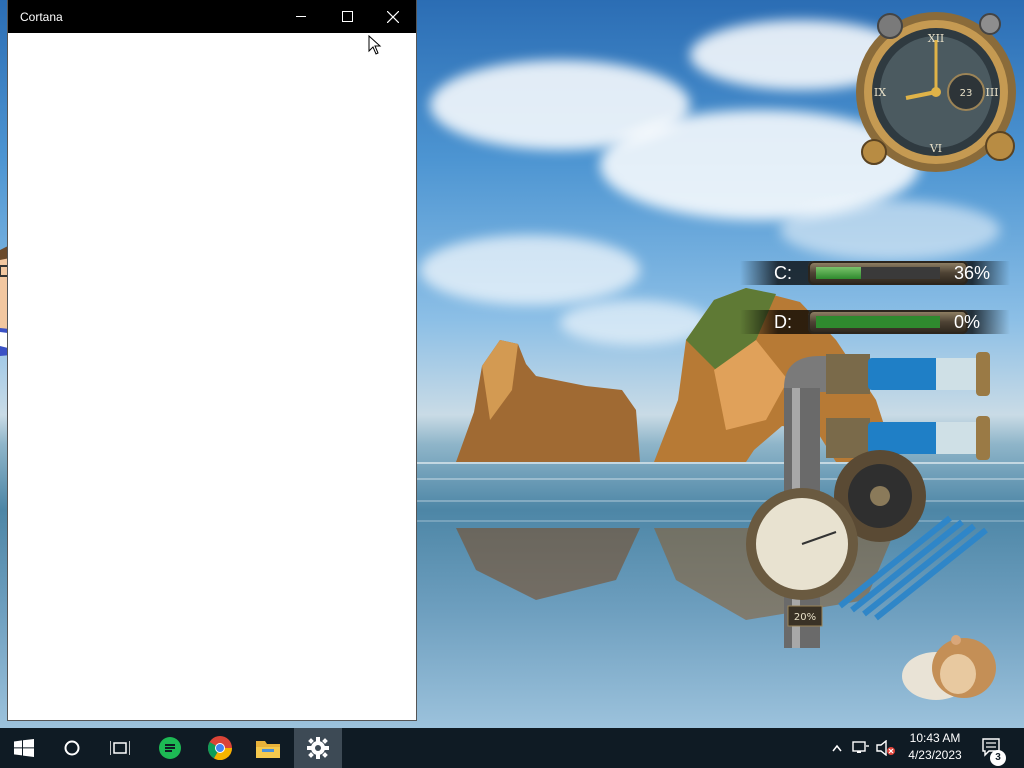 This screenshot has height=768, width=1024. Describe the element at coordinates (991, 92) in the screenshot. I see `svg-text: III` at that location.